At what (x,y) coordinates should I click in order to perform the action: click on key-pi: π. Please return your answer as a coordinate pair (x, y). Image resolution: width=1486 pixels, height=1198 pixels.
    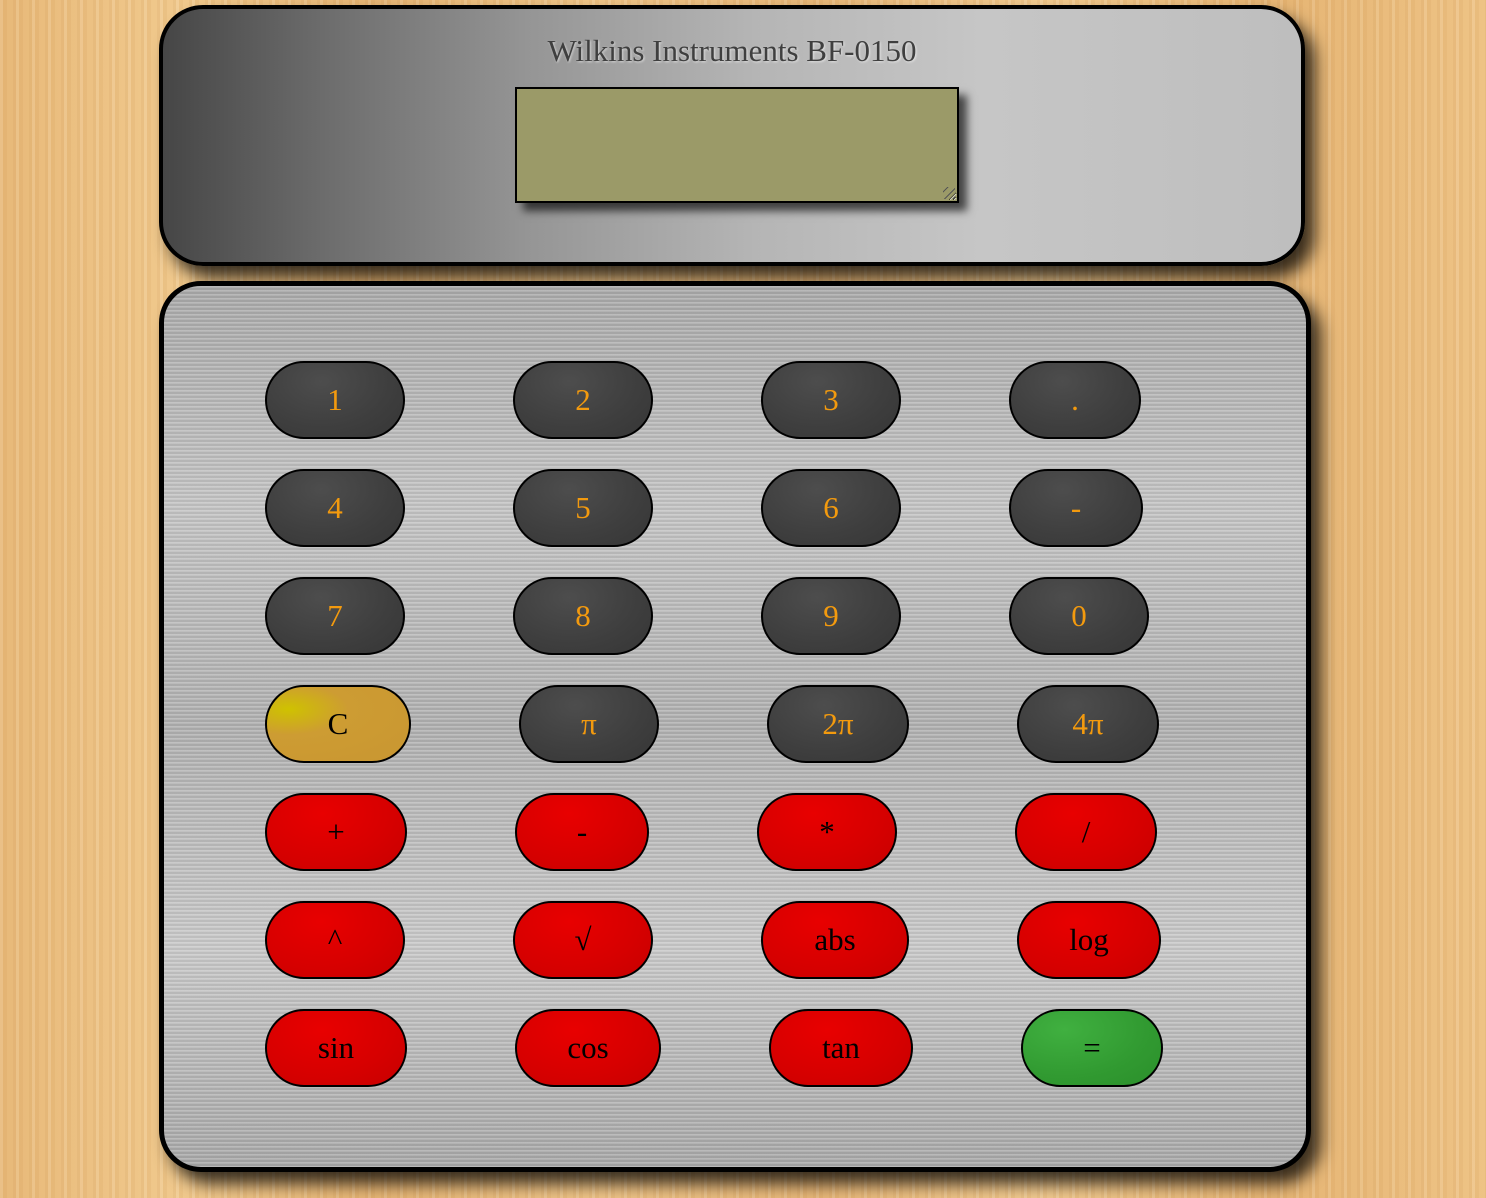
    Looking at the image, I should click on (589, 724).